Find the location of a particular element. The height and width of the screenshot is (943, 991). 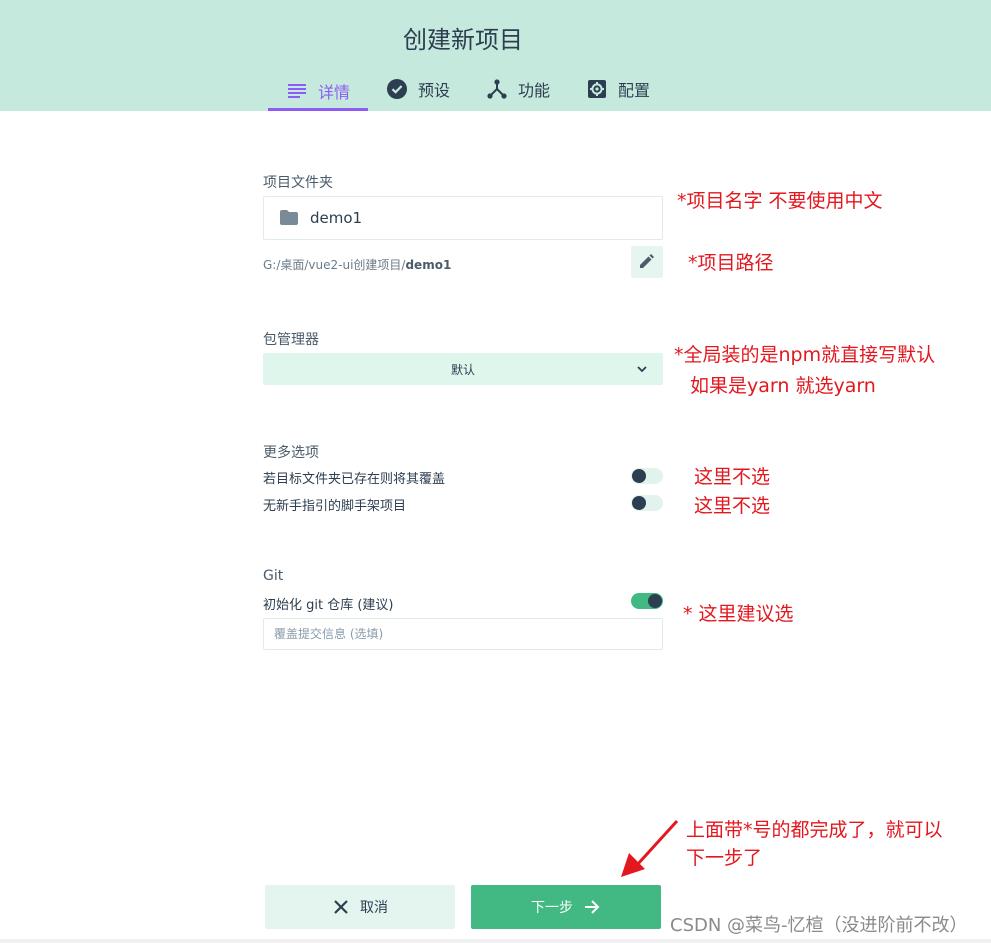

annotation-final-note-2: 下一步了 is located at coordinates (724, 858).